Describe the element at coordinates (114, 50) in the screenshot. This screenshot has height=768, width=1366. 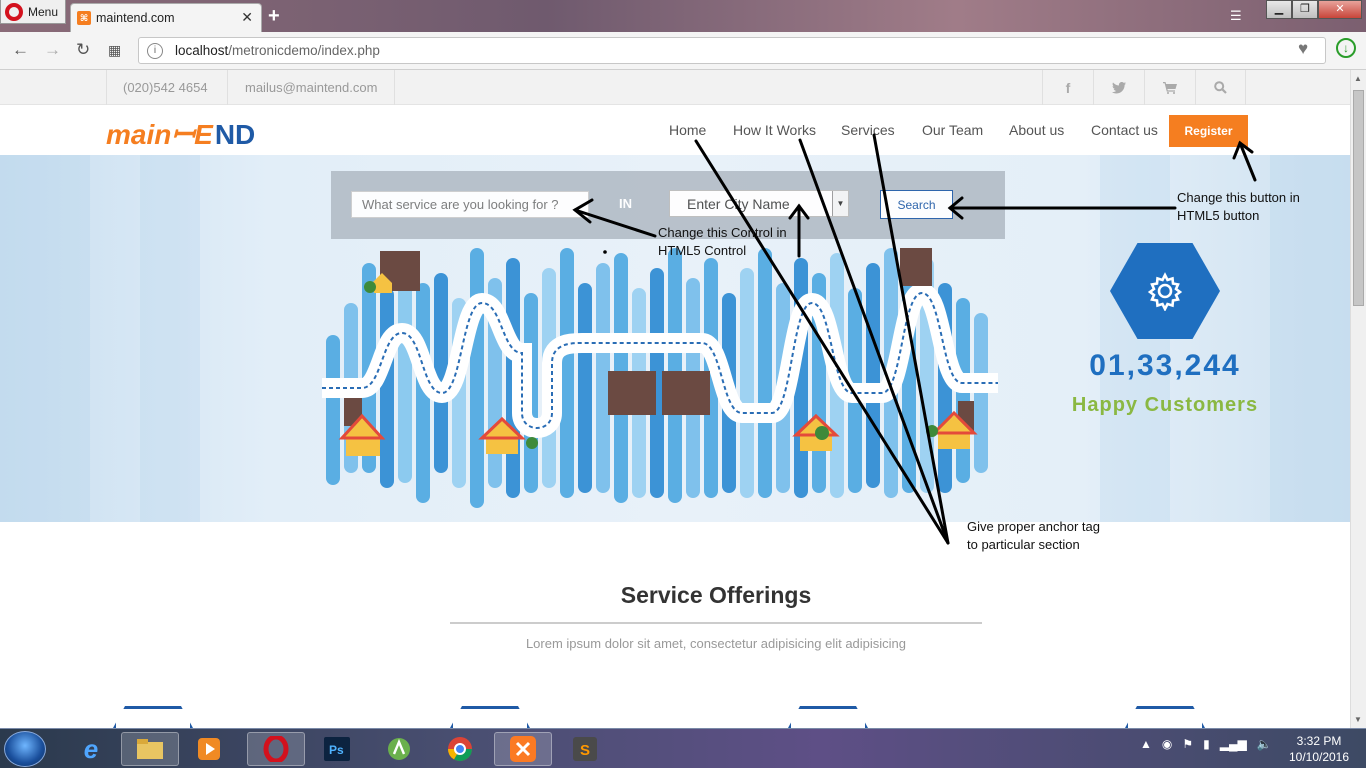
I see `speed-dial-icon: ▦` at that location.